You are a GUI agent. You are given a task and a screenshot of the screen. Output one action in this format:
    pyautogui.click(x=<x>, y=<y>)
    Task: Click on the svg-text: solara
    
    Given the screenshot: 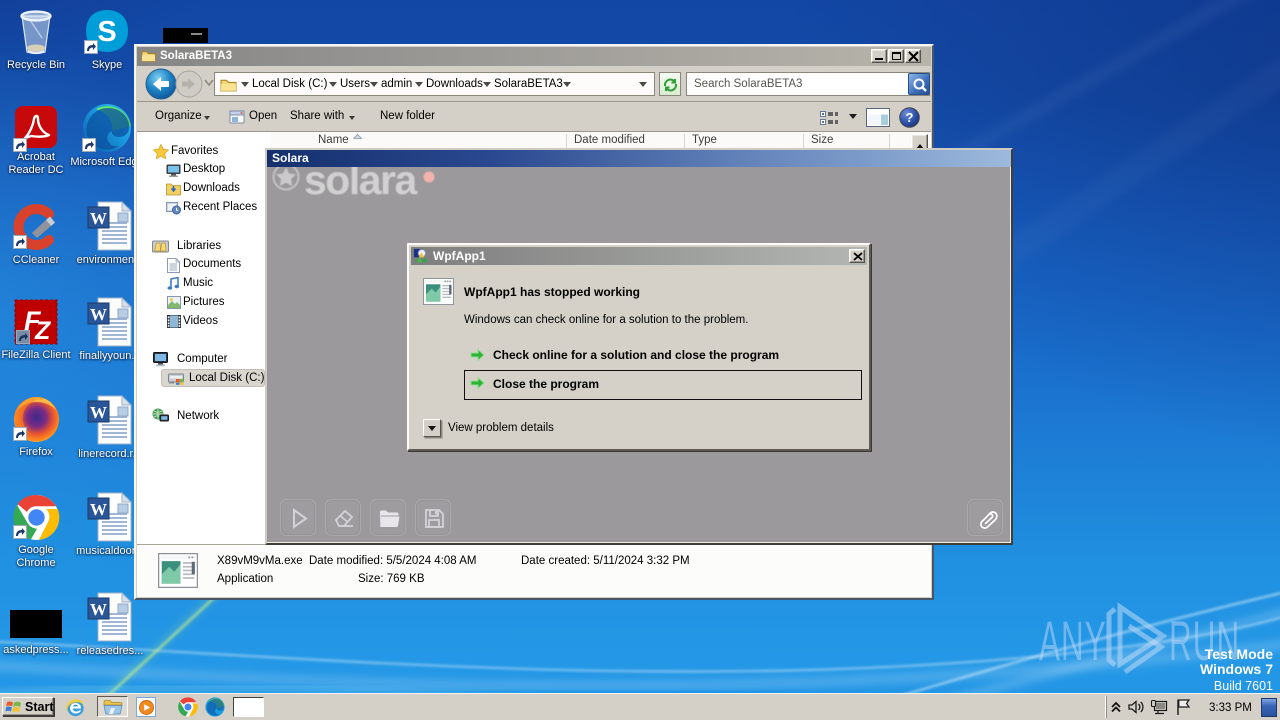 What is the action you would take?
    pyautogui.click(x=361, y=185)
    